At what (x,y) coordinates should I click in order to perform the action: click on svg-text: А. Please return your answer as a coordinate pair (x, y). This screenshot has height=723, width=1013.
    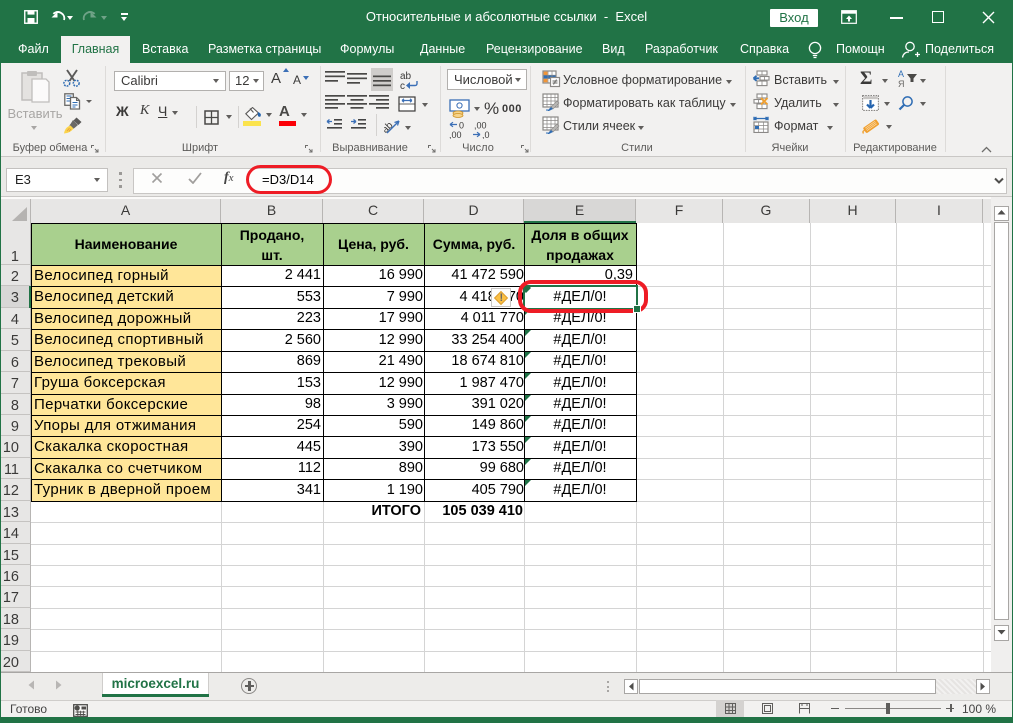
    Looking at the image, I should click on (901, 74).